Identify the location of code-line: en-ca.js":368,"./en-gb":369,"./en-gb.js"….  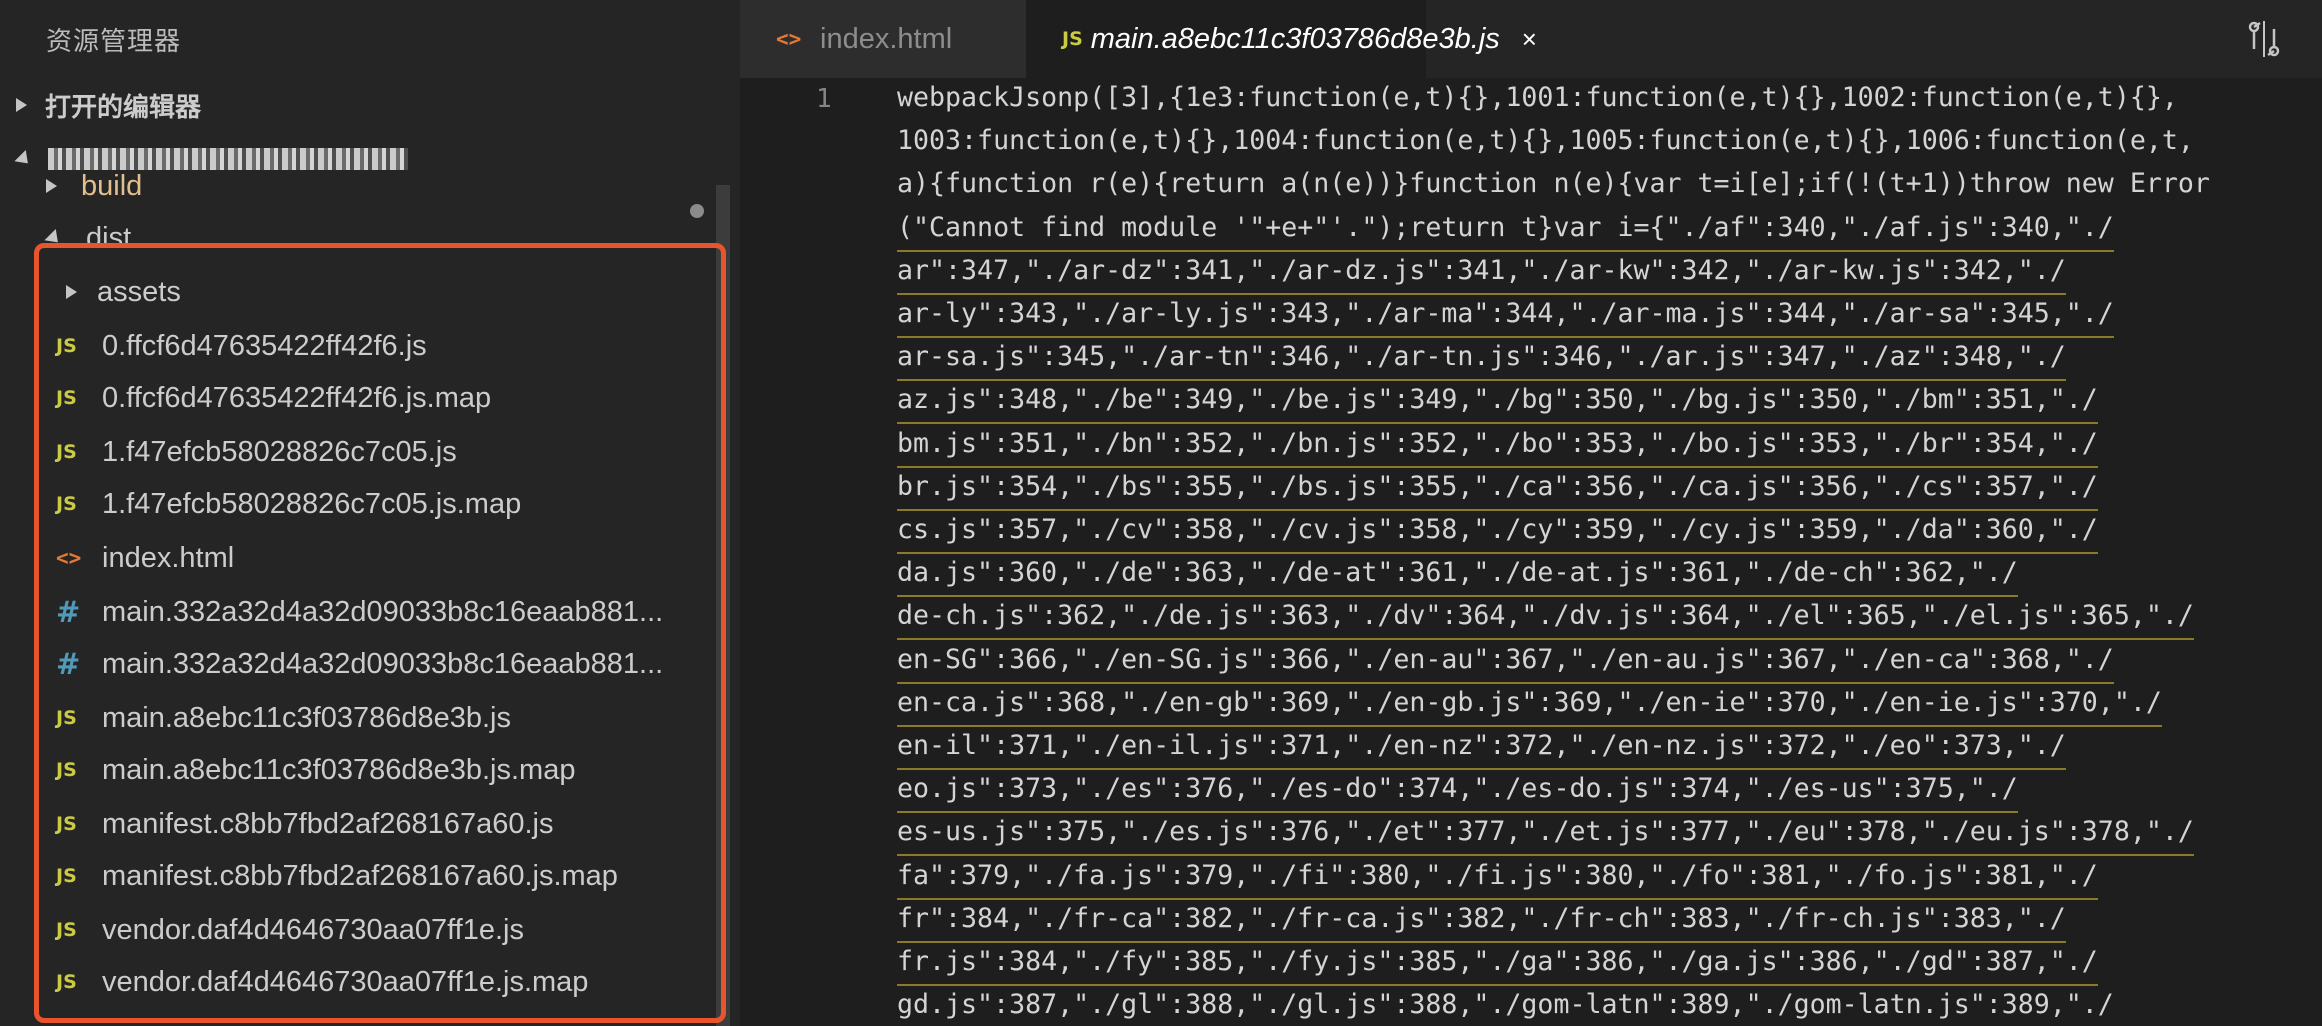
(1529, 707).